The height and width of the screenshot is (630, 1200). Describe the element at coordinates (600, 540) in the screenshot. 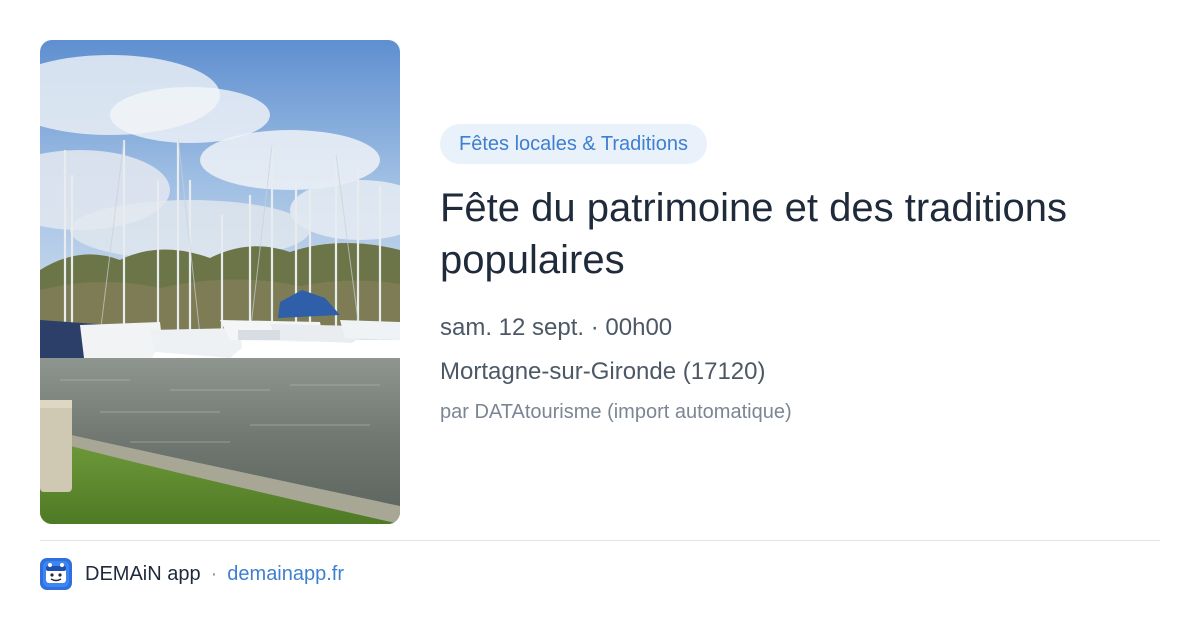

I see `footer-divider` at that location.